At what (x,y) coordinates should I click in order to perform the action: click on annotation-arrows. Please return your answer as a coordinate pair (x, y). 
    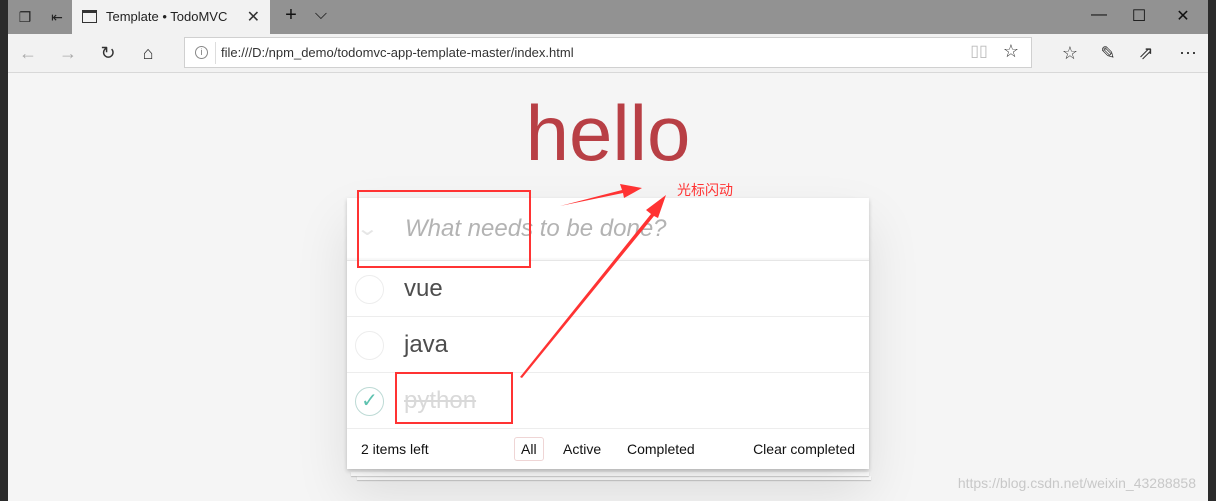
    Looking at the image, I should click on (593, 281).